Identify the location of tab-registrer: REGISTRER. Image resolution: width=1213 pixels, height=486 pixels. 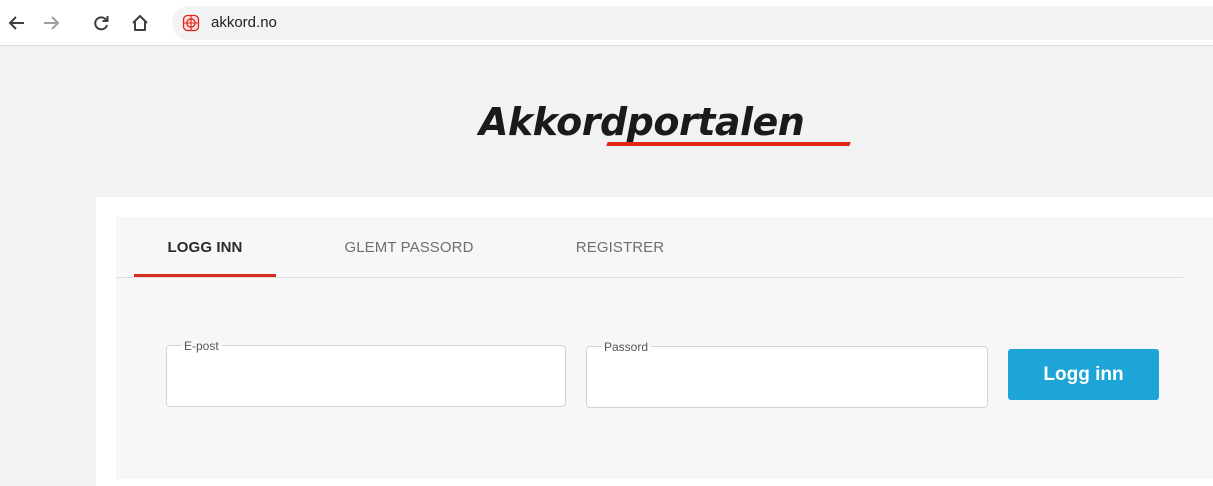
(620, 247).